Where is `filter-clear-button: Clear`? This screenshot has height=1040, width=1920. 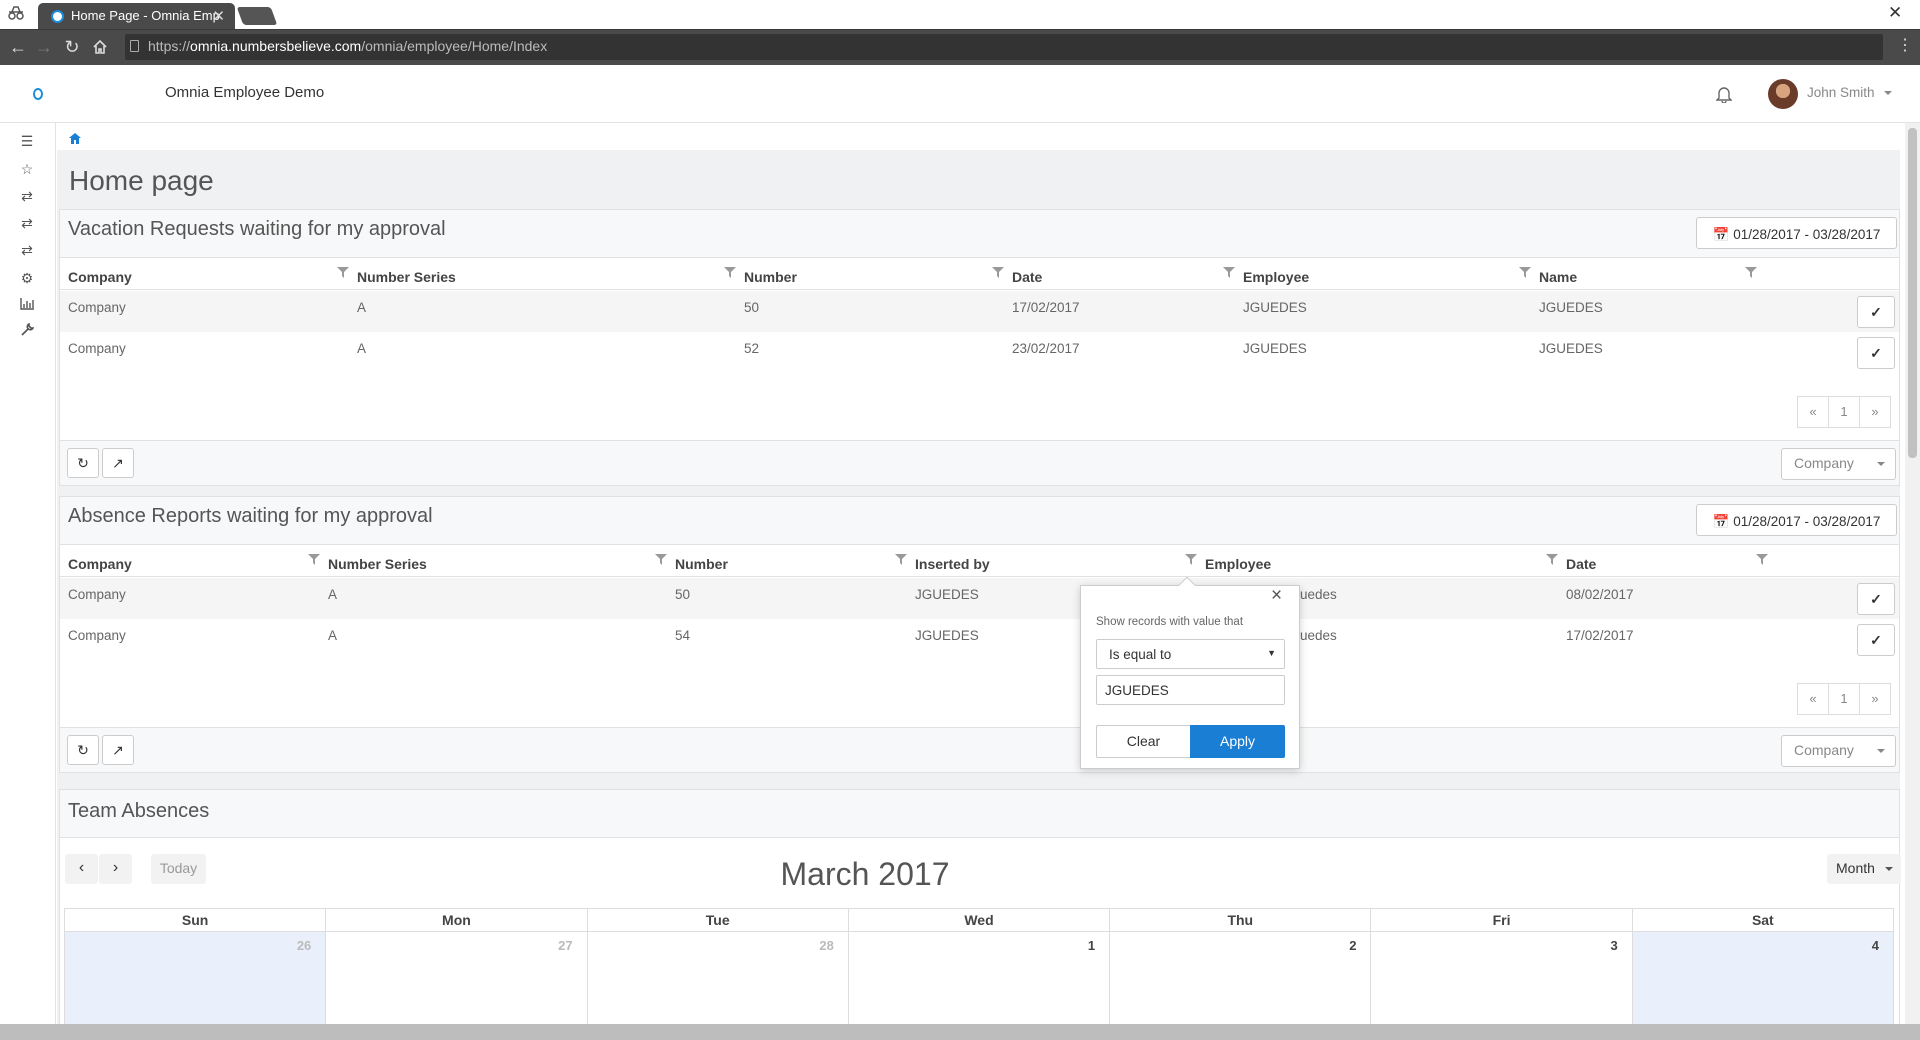 filter-clear-button: Clear is located at coordinates (1143, 741).